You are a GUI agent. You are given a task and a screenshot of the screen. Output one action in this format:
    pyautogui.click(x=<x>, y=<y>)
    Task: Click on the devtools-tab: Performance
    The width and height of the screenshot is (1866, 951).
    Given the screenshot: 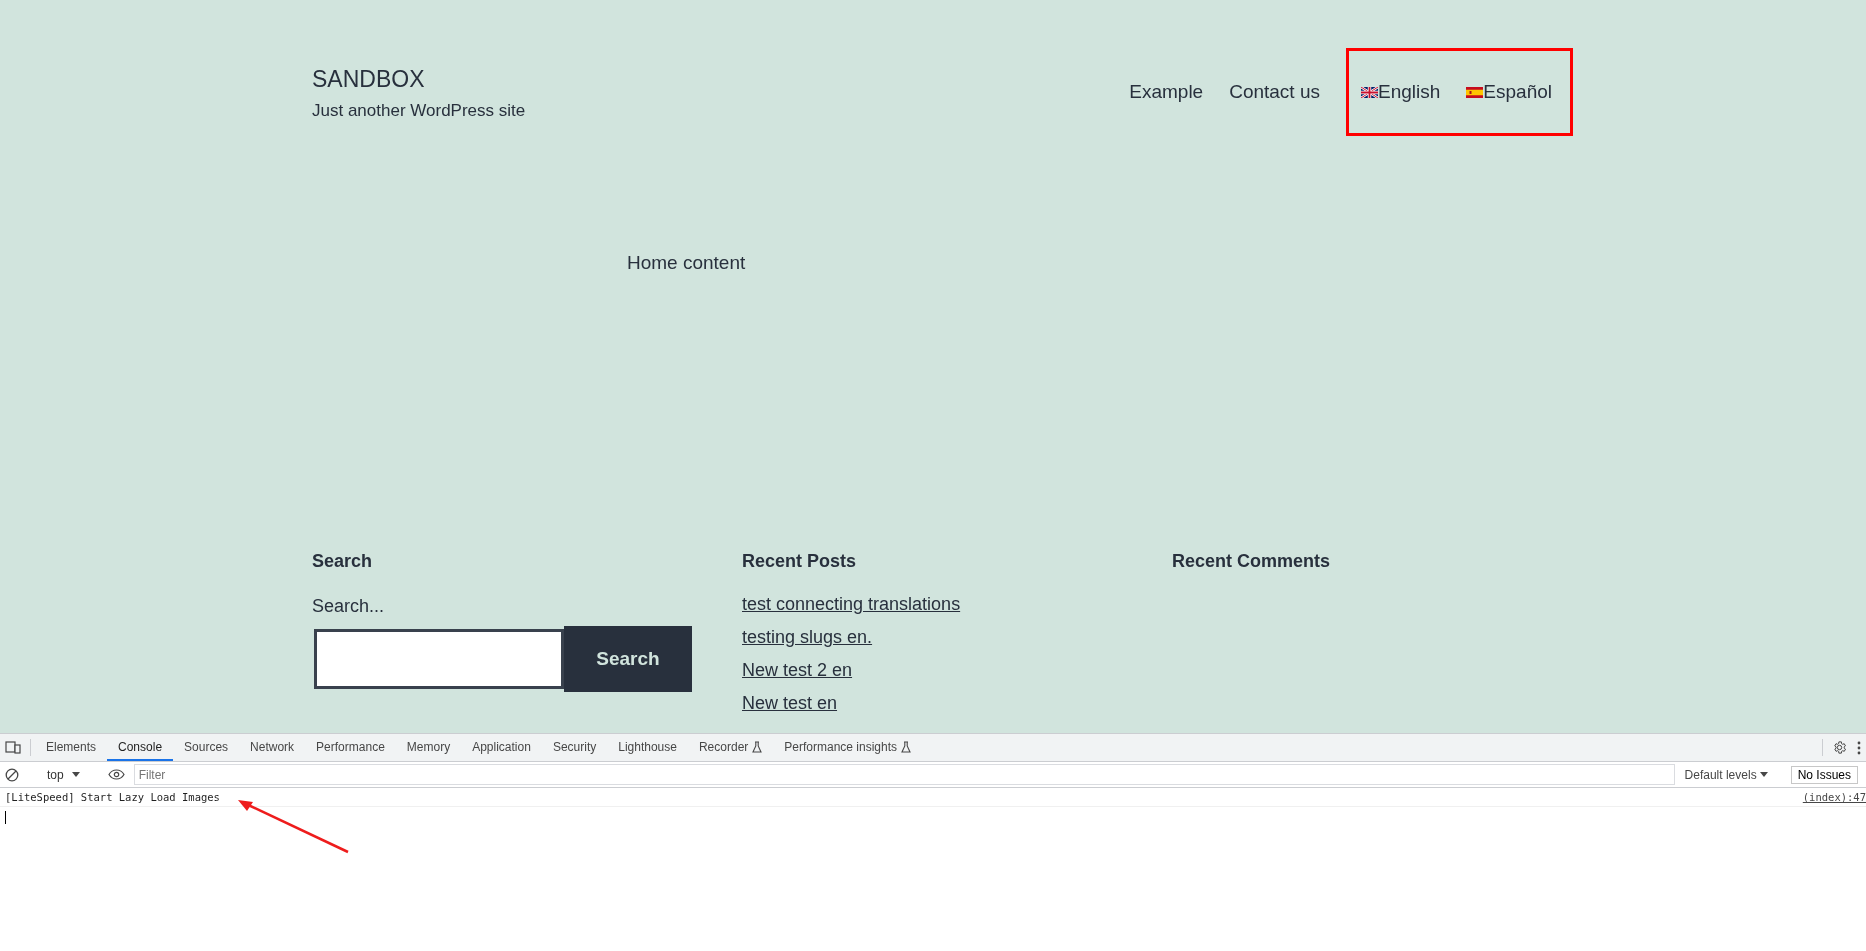 What is the action you would take?
    pyautogui.click(x=350, y=747)
    